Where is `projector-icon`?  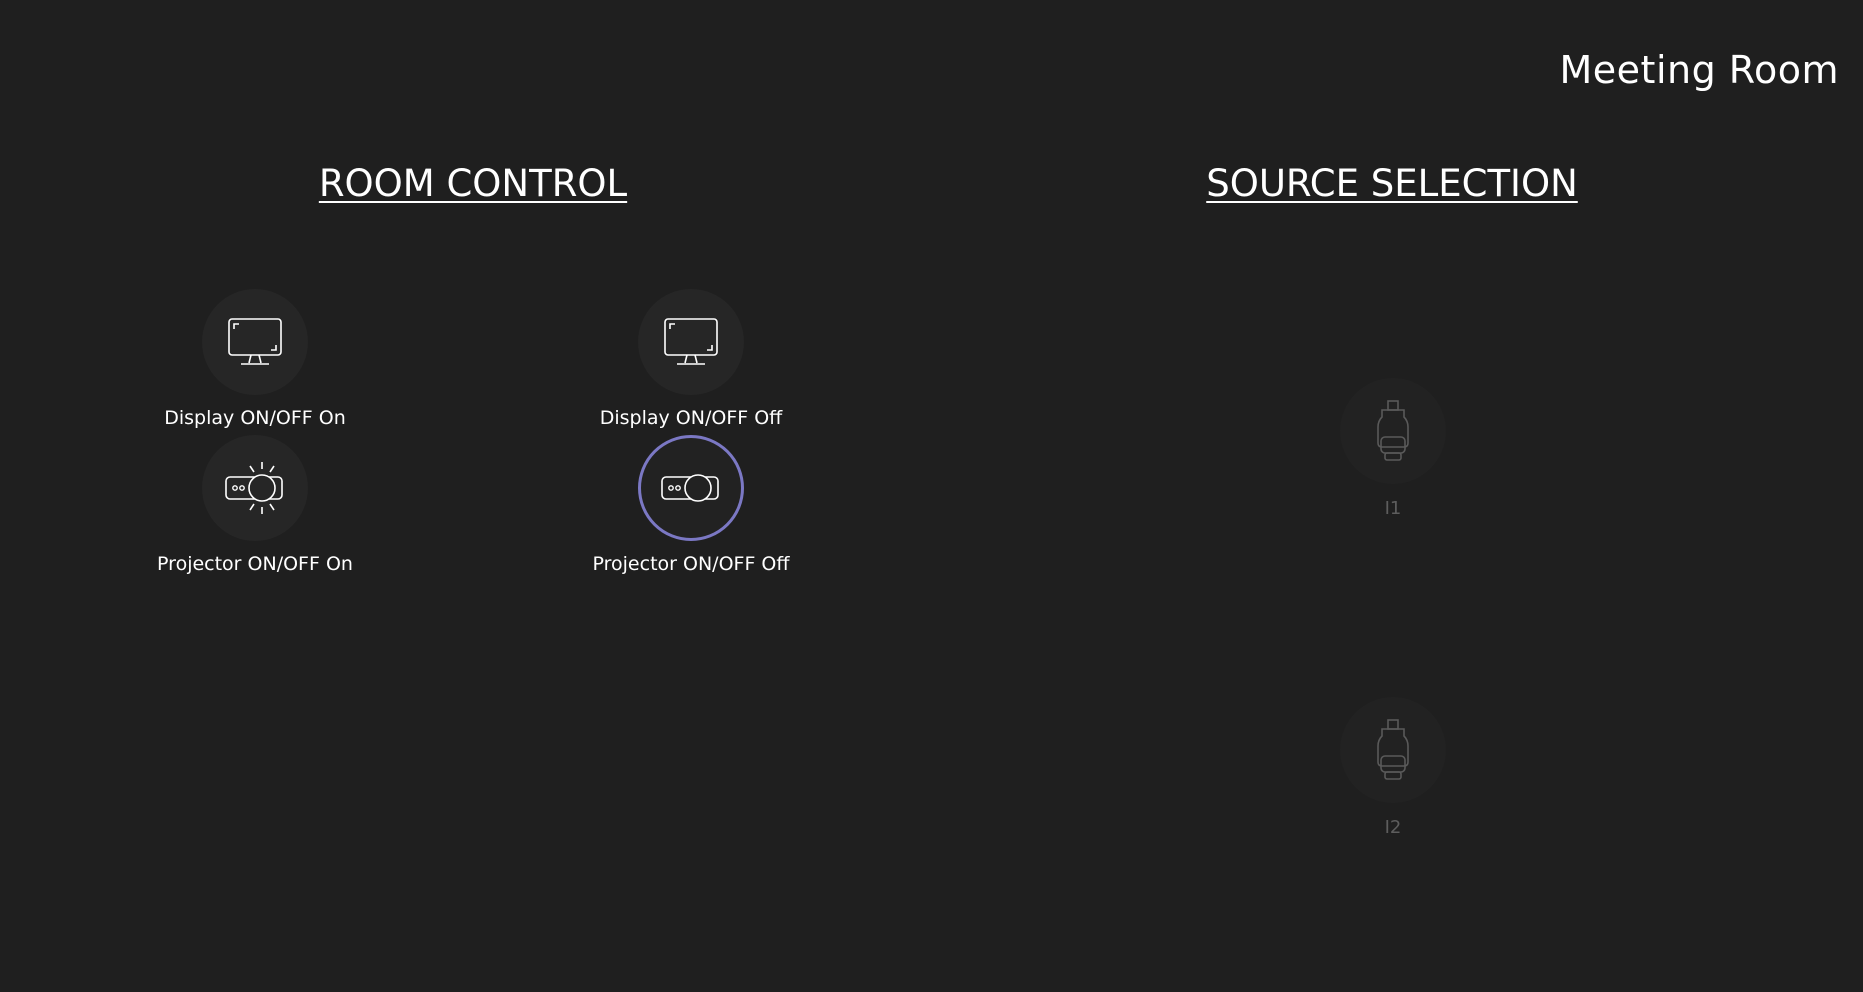 projector-icon is located at coordinates (690, 488).